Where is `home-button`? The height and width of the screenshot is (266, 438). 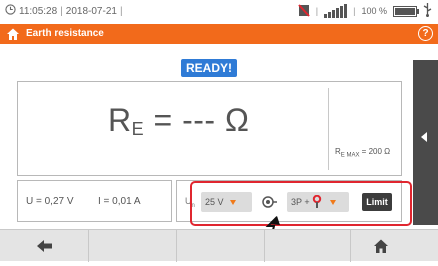
home-button is located at coordinates (381, 246).